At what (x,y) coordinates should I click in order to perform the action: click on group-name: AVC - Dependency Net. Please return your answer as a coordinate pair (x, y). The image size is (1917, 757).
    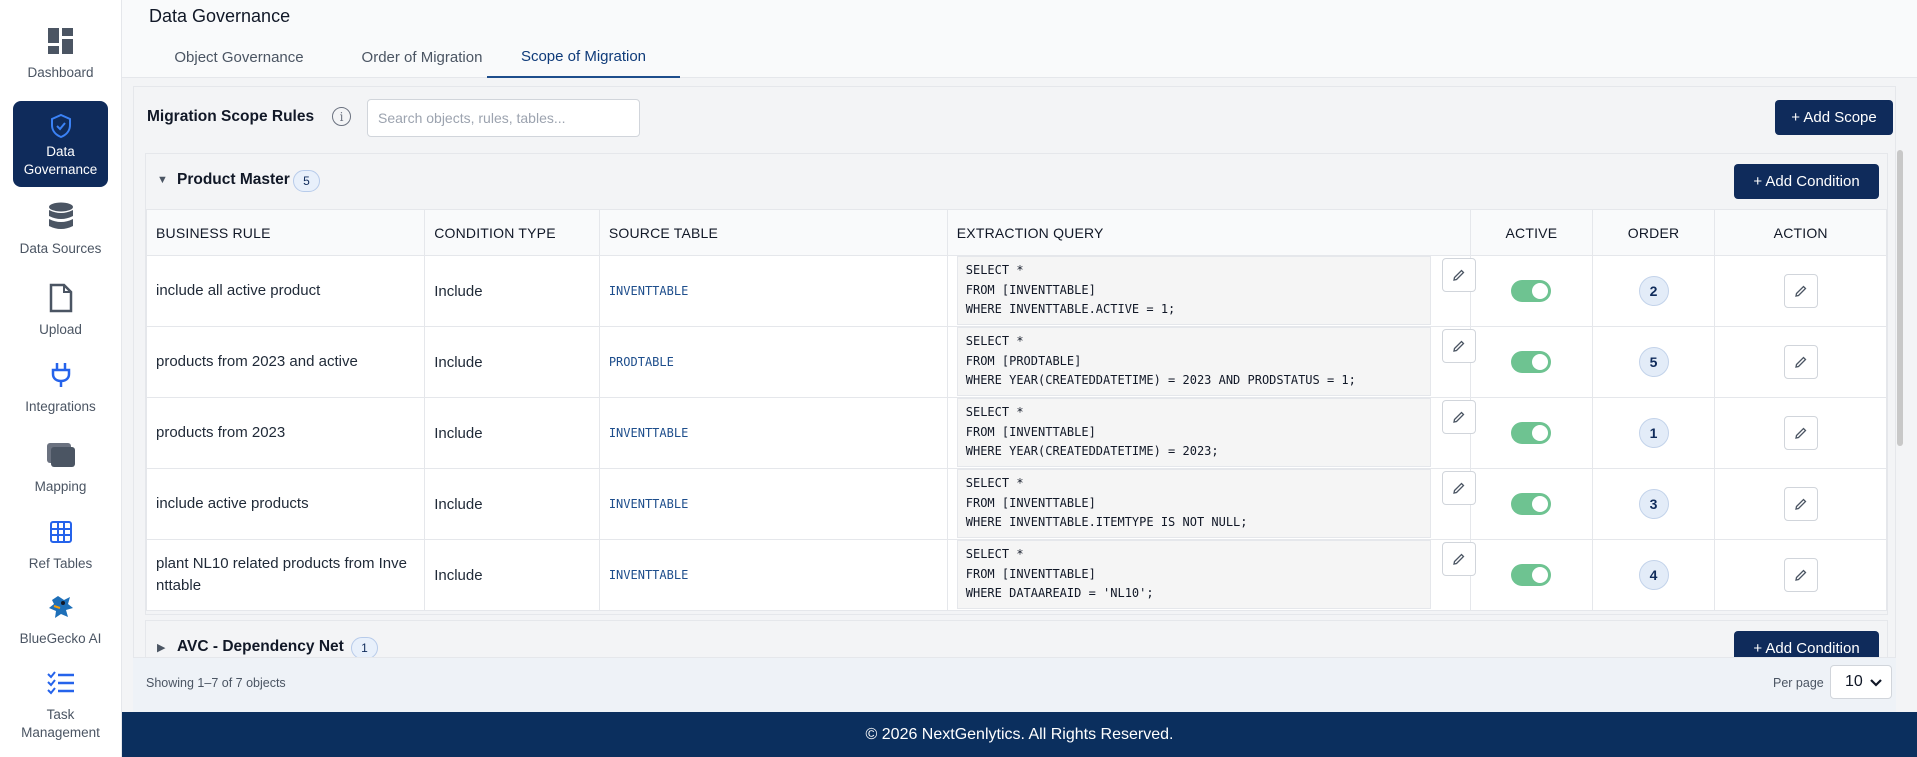
    Looking at the image, I should click on (260, 646).